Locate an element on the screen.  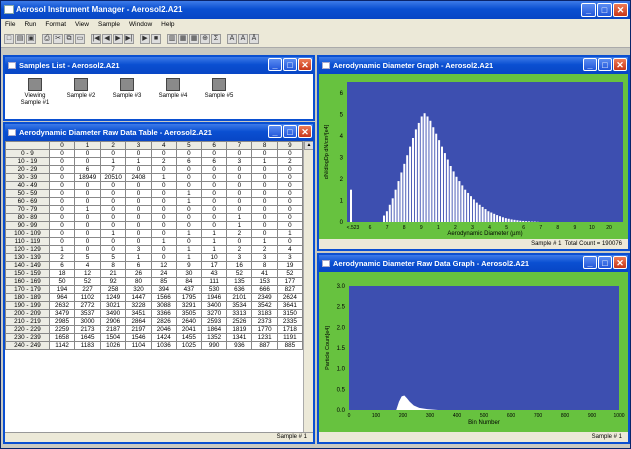
table-cell: 3537 is located at coordinates (87, 313).